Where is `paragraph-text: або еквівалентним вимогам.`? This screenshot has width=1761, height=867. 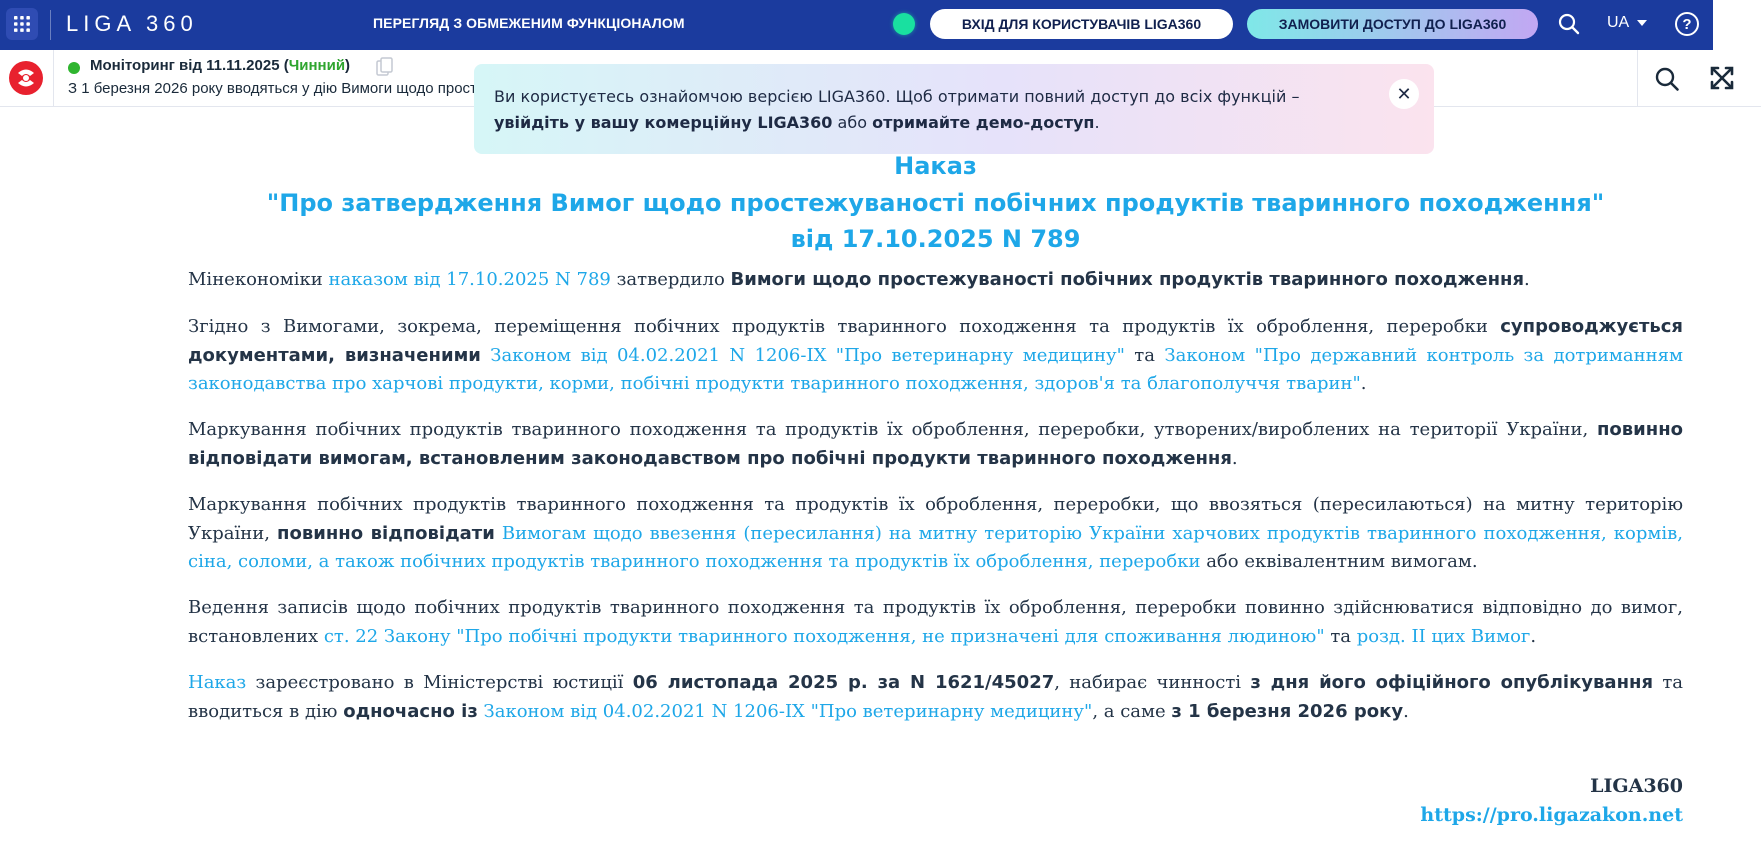
paragraph-text: або еквівалентним вимогам. is located at coordinates (1339, 561).